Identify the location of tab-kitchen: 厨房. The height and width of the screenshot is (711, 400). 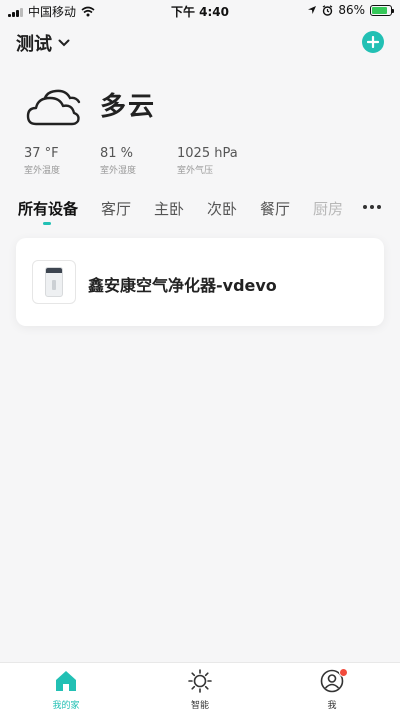
(328, 208).